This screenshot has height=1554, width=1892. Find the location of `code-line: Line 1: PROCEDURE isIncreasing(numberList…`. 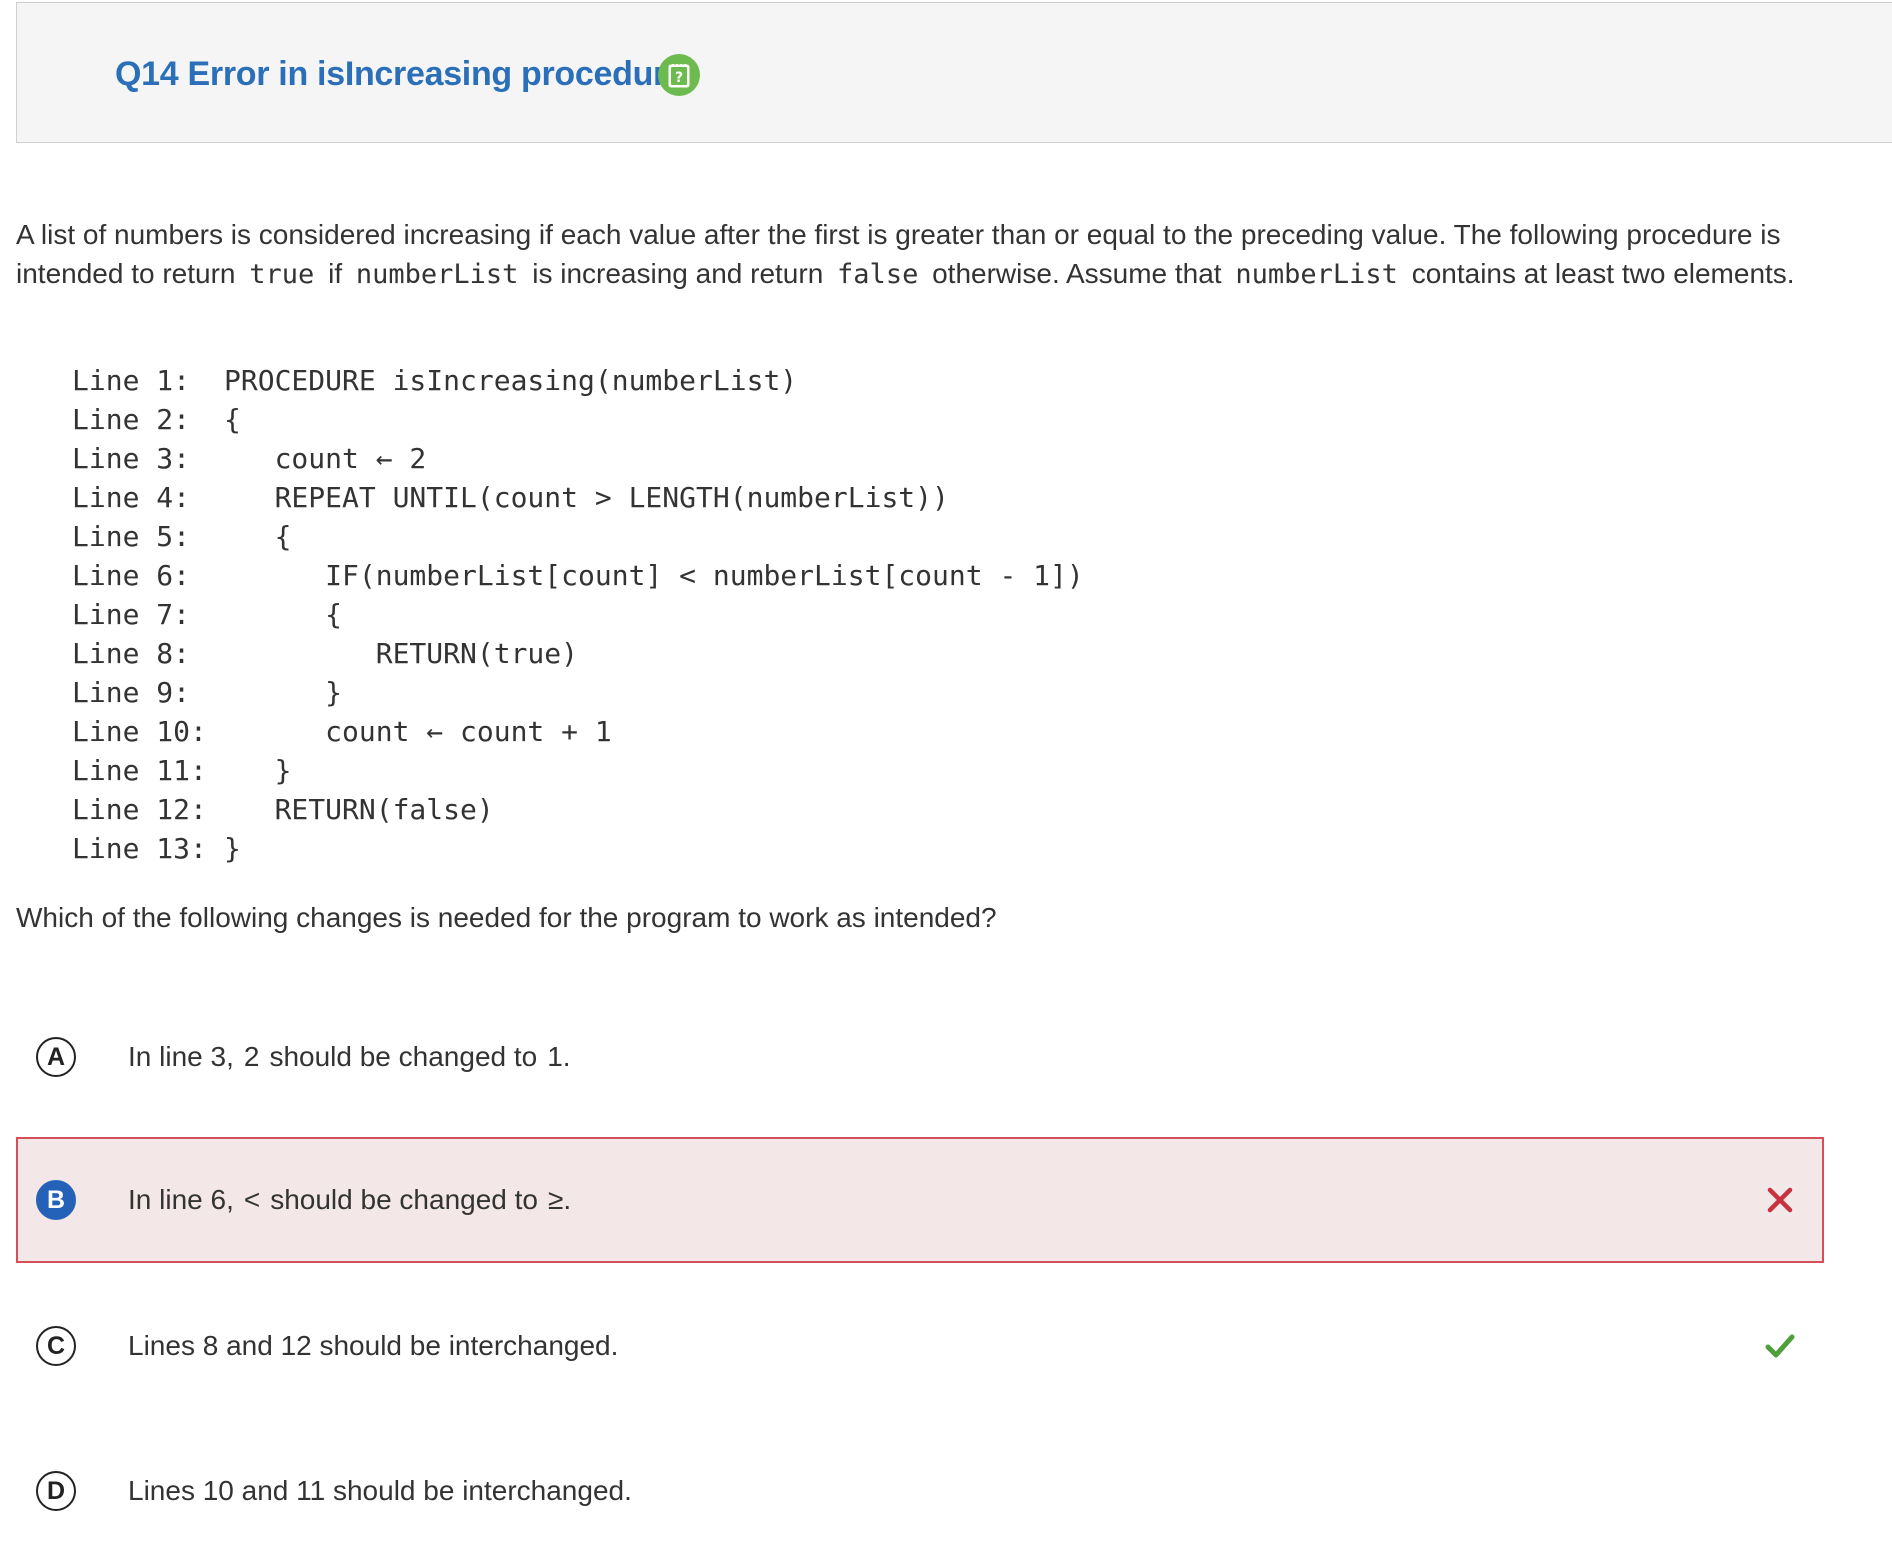

code-line: Line 1: PROCEDURE isIncreasing(numberList… is located at coordinates (435, 380).